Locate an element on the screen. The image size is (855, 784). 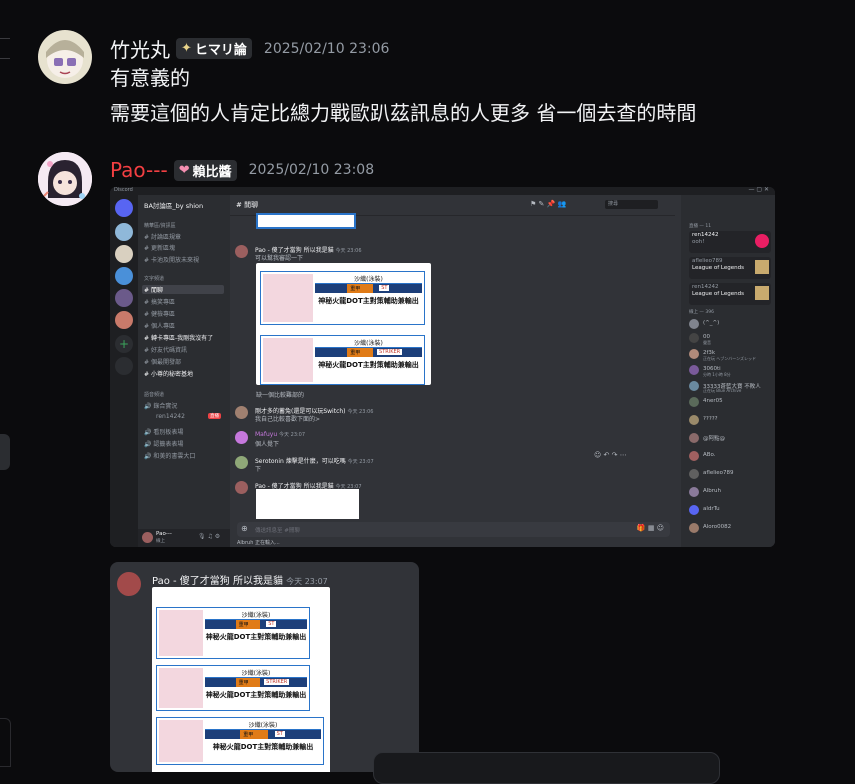
titlebar: Discord — ▢ ✕ is located at coordinates (442, 191).